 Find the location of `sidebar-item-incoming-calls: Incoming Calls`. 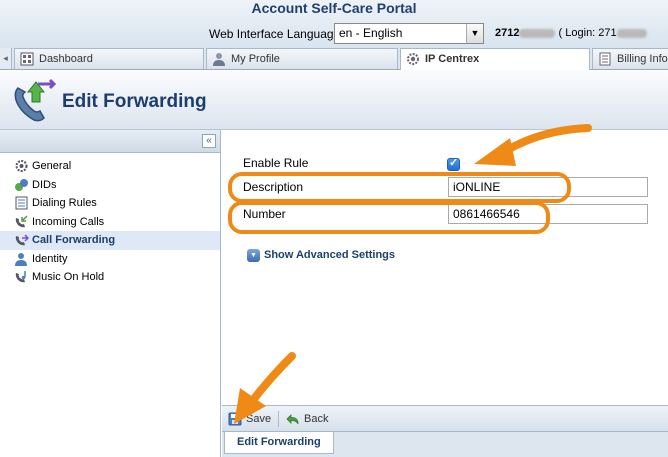

sidebar-item-incoming-calls: Incoming Calls is located at coordinates (110, 222).